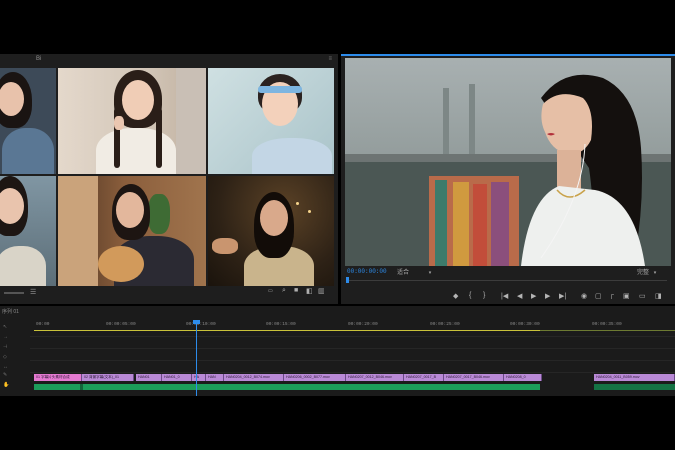 The height and width of the screenshot is (450, 675). Describe the element at coordinates (296, 290) in the screenshot. I see `new-bin-icon: ■` at that location.